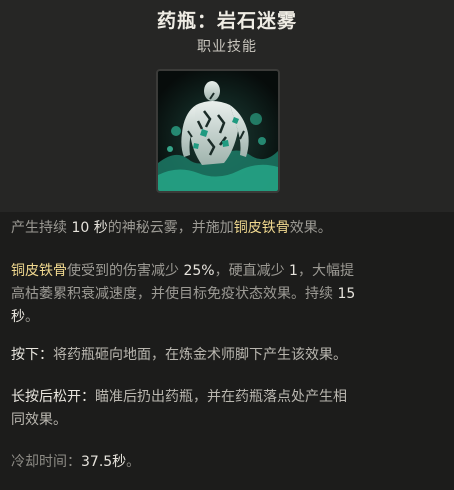 The height and width of the screenshot is (490, 454). What do you see at coordinates (200, 355) in the screenshot?
I see `press-text: 将药瓶砸向地面，在炼金术师脚下产生该效果。` at bounding box center [200, 355].